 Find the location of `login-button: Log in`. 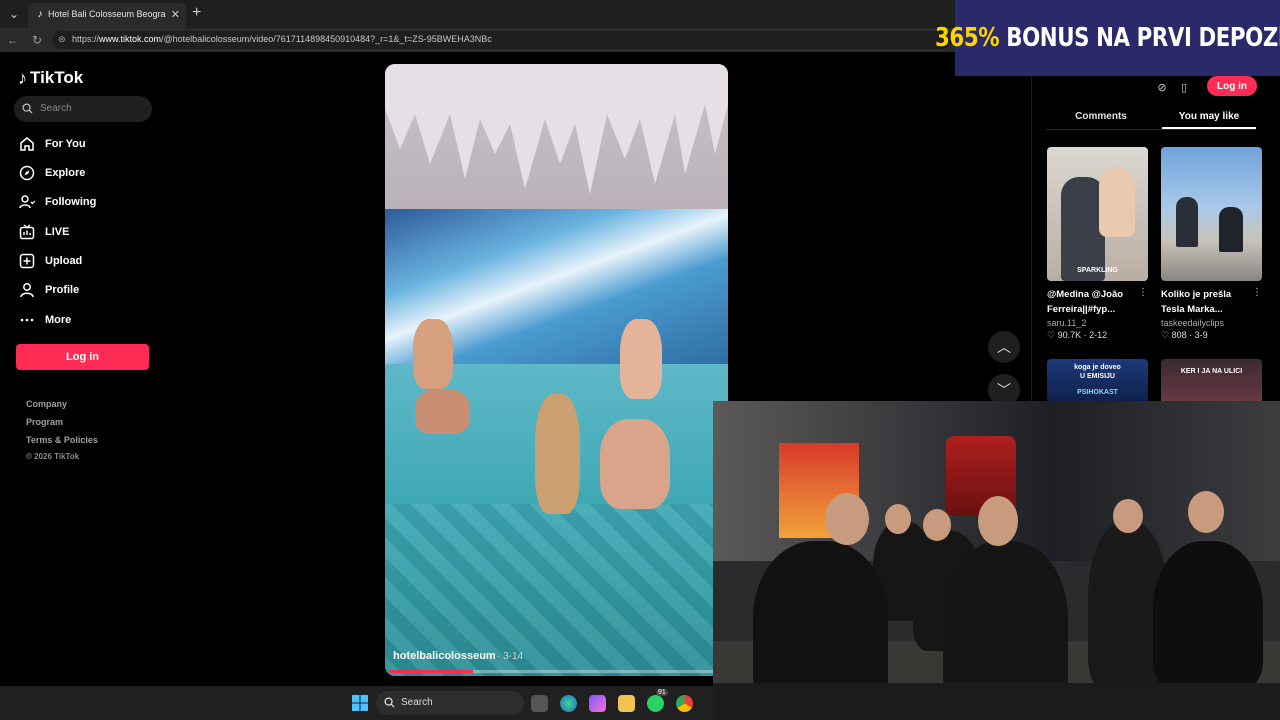

login-button: Log in is located at coordinates (82, 357).